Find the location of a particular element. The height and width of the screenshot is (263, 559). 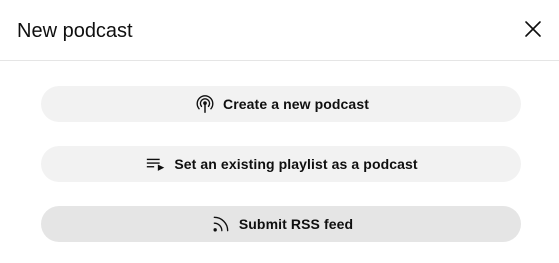

create-new-podcast-label: Create a new podcast is located at coordinates (296, 104).